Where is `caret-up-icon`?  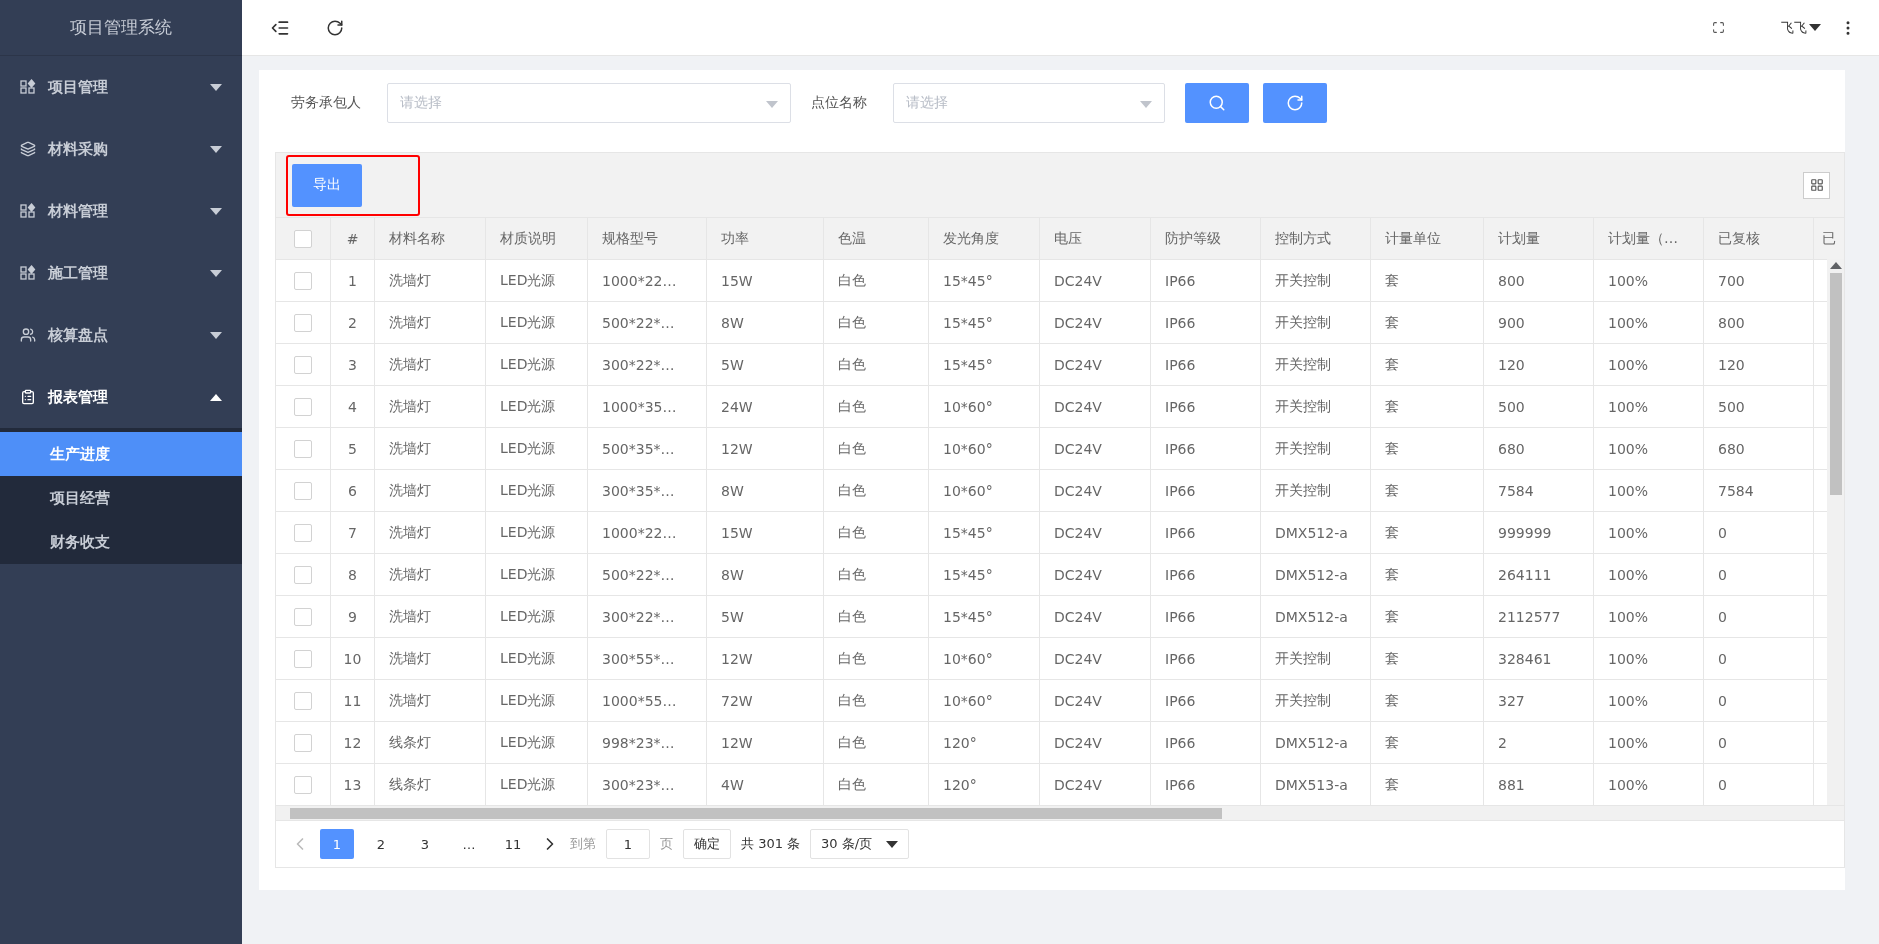 caret-up-icon is located at coordinates (216, 397).